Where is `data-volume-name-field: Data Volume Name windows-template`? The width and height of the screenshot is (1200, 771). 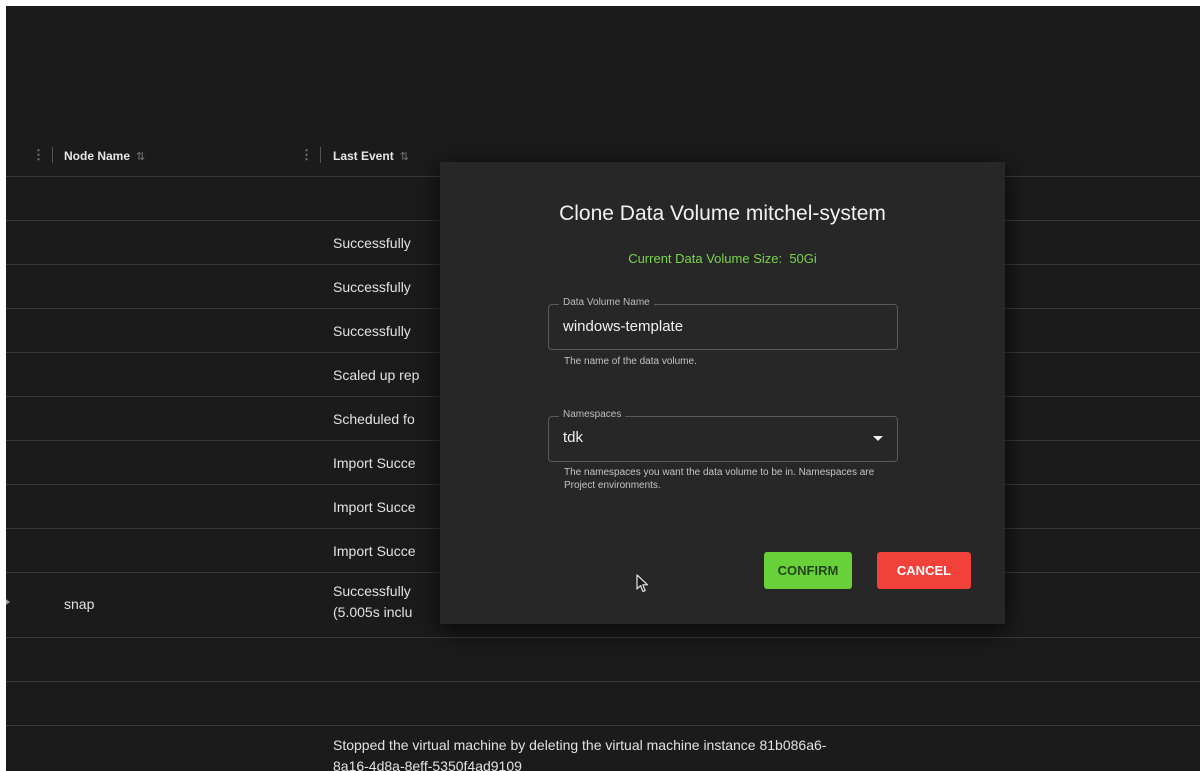 data-volume-name-field: Data Volume Name windows-template is located at coordinates (723, 323).